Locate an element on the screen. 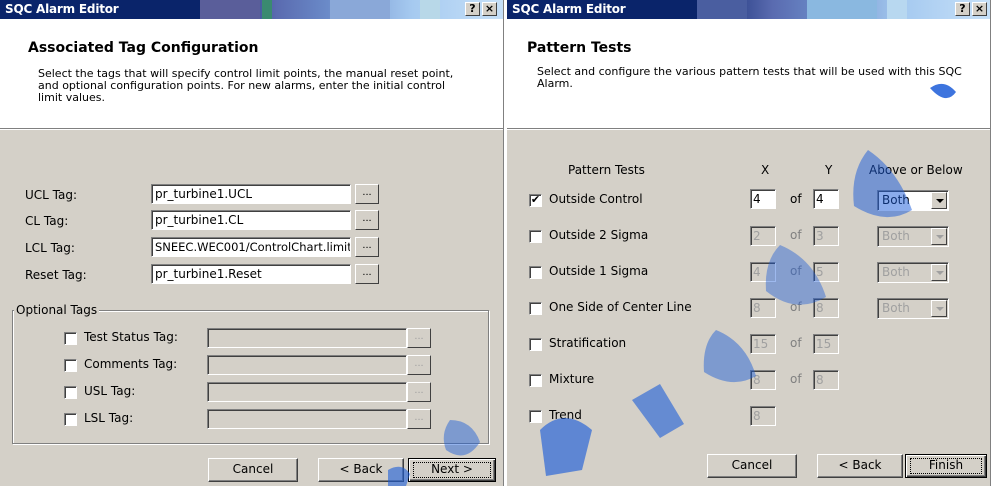  outside-2-sigma-x-input: 2 is located at coordinates (763, 236).